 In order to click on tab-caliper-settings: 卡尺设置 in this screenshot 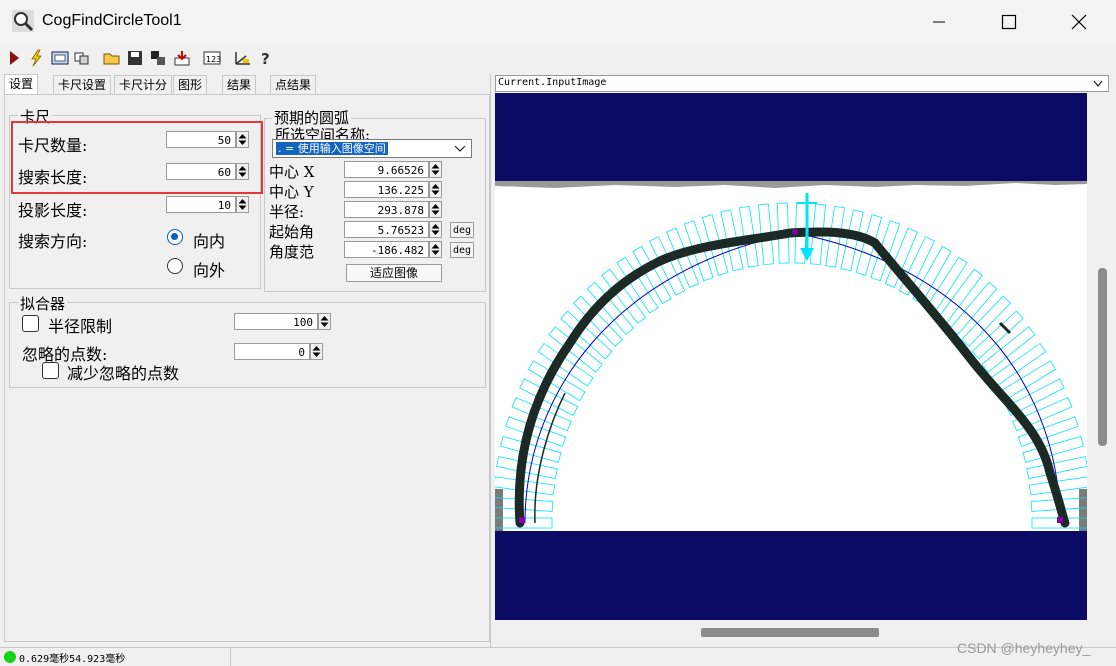, I will do `click(82, 85)`.